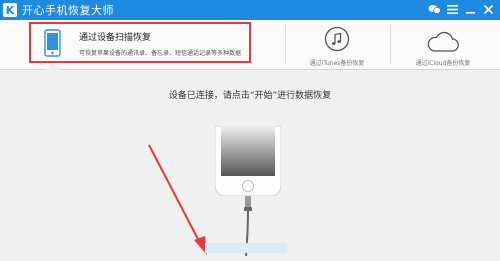  What do you see at coordinates (434, 9) in the screenshot?
I see `feedback-icon` at bounding box center [434, 9].